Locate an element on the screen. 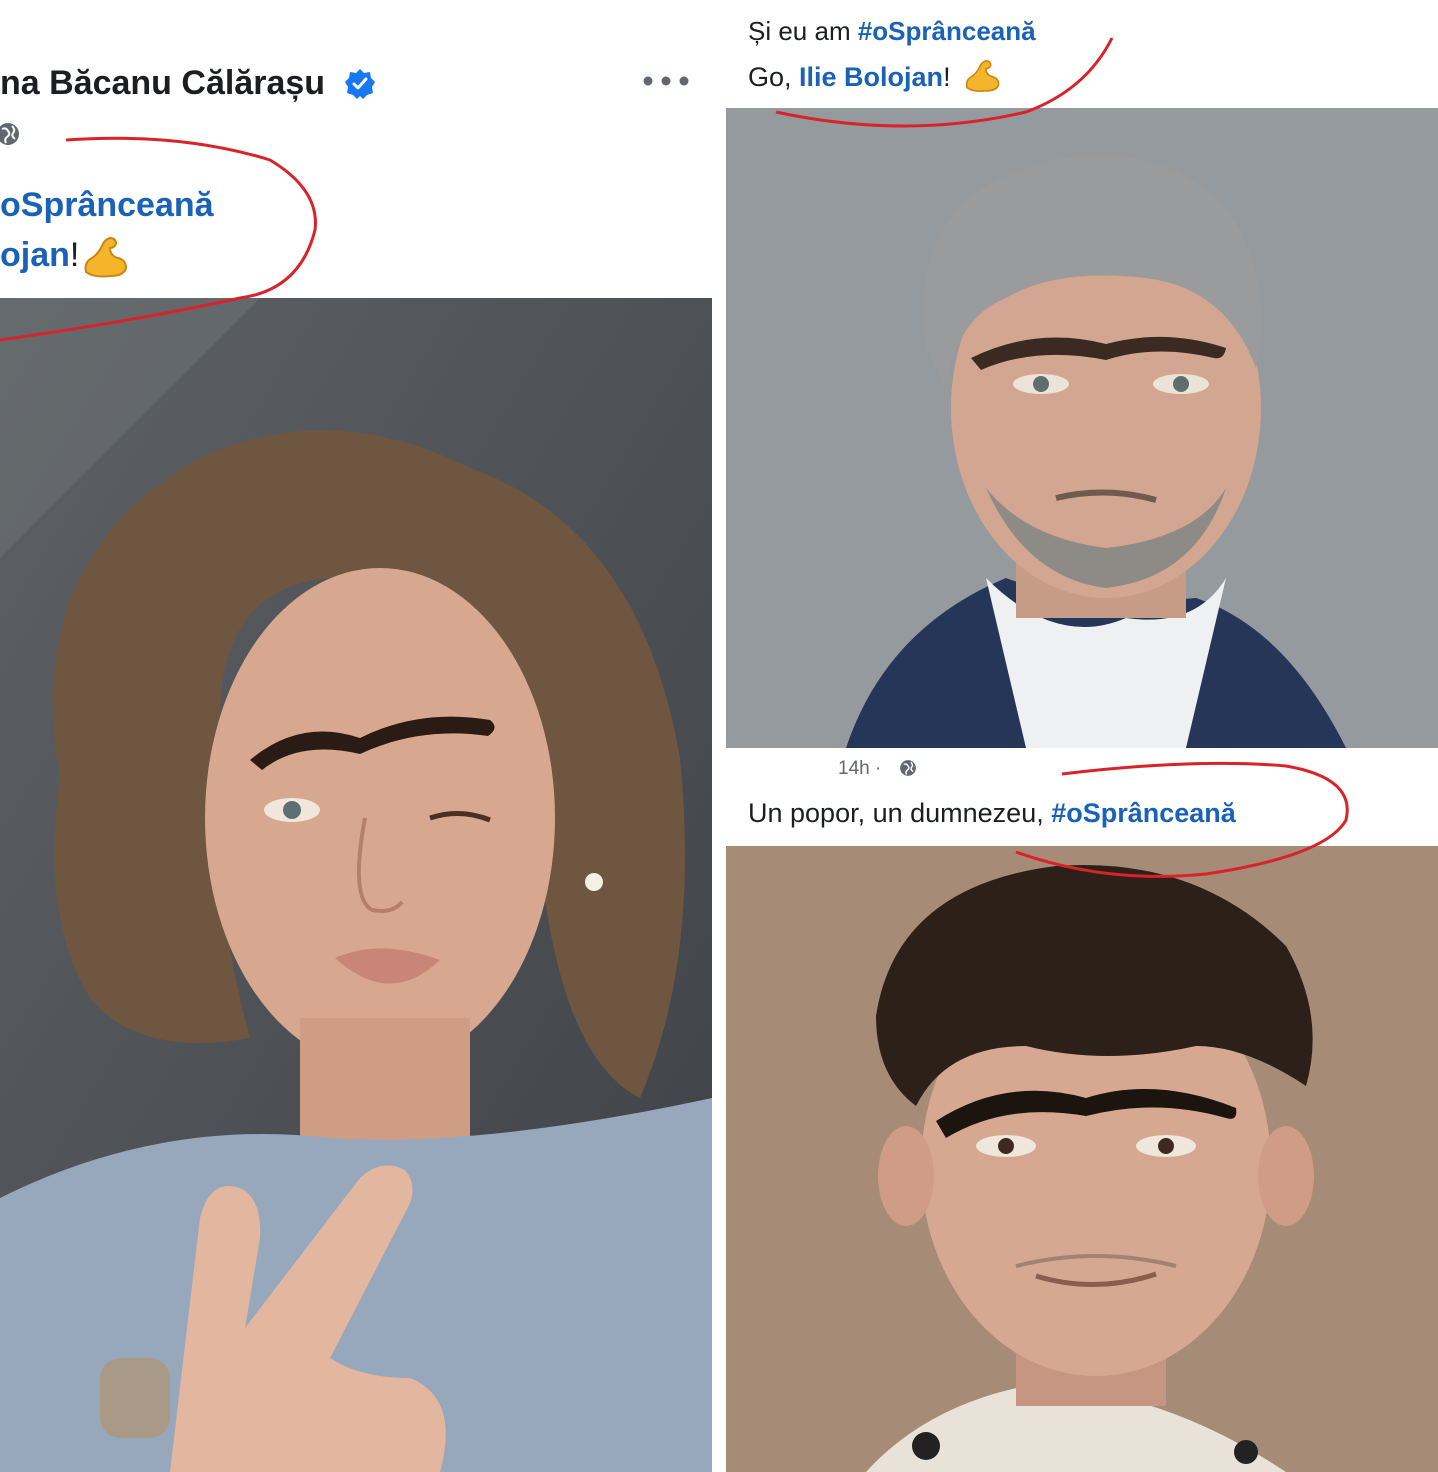  go-prefix: Go, is located at coordinates (774, 77).